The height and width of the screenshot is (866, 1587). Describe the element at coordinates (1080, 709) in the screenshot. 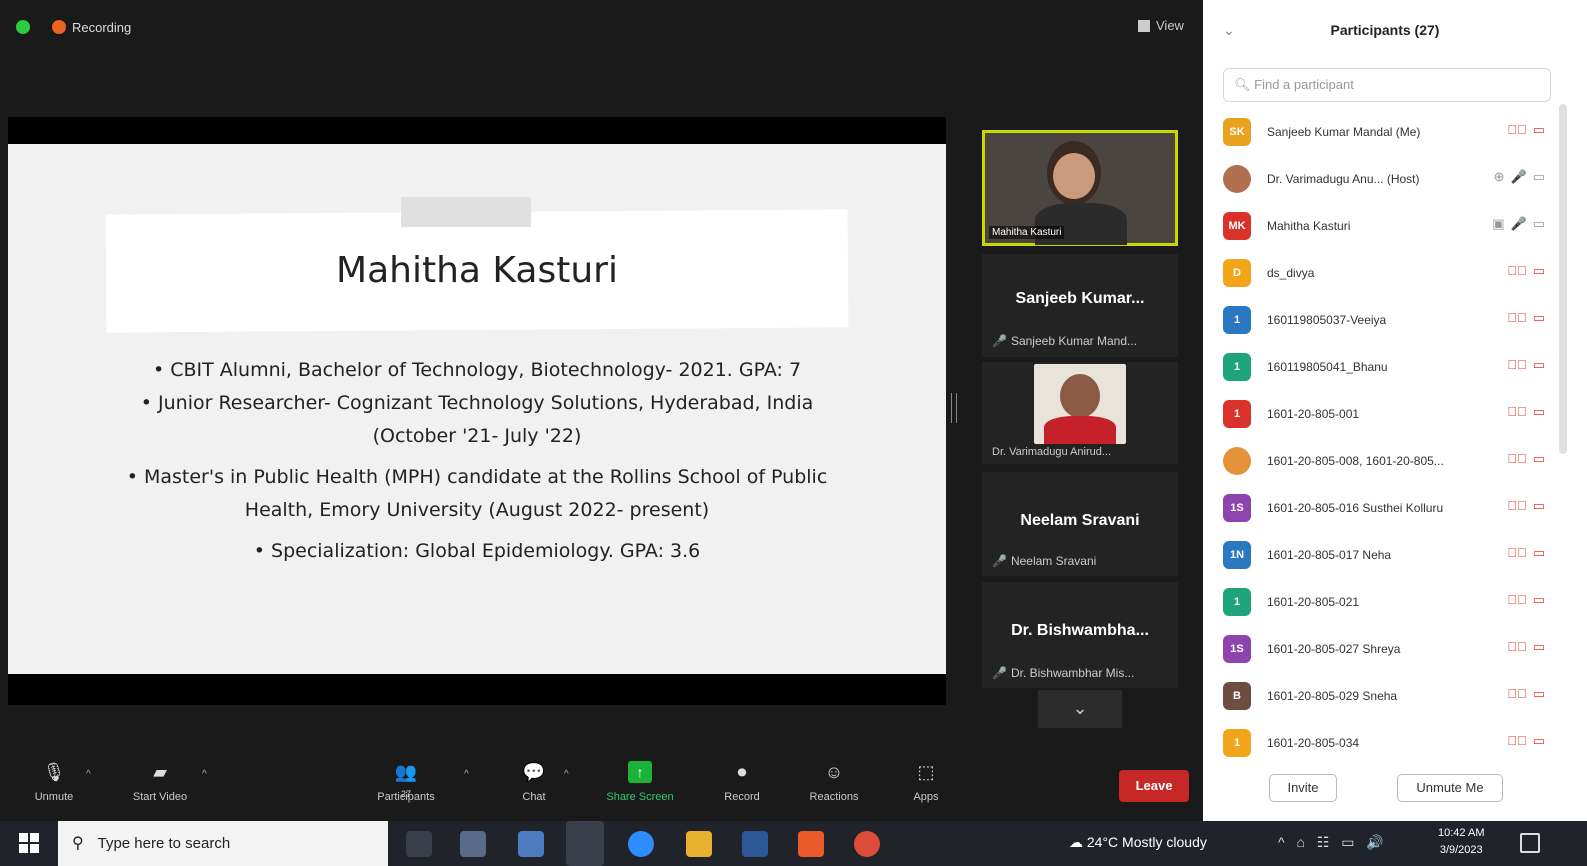

I see `tiles-scroll-down-button: ⌄` at that location.